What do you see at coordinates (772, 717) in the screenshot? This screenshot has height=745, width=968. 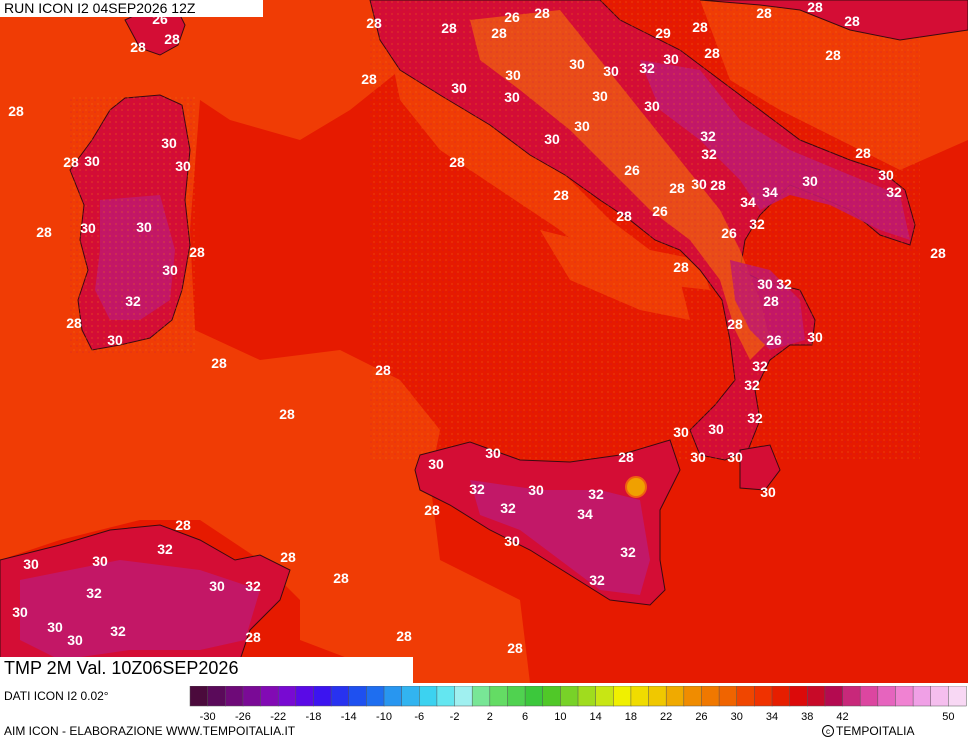 I see `scale-tick-label: 34` at bounding box center [772, 717].